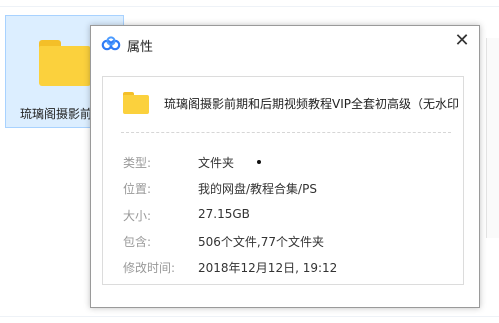 The width and height of the screenshot is (499, 323). I want to click on modified-label: 修改时间:, so click(149, 268).